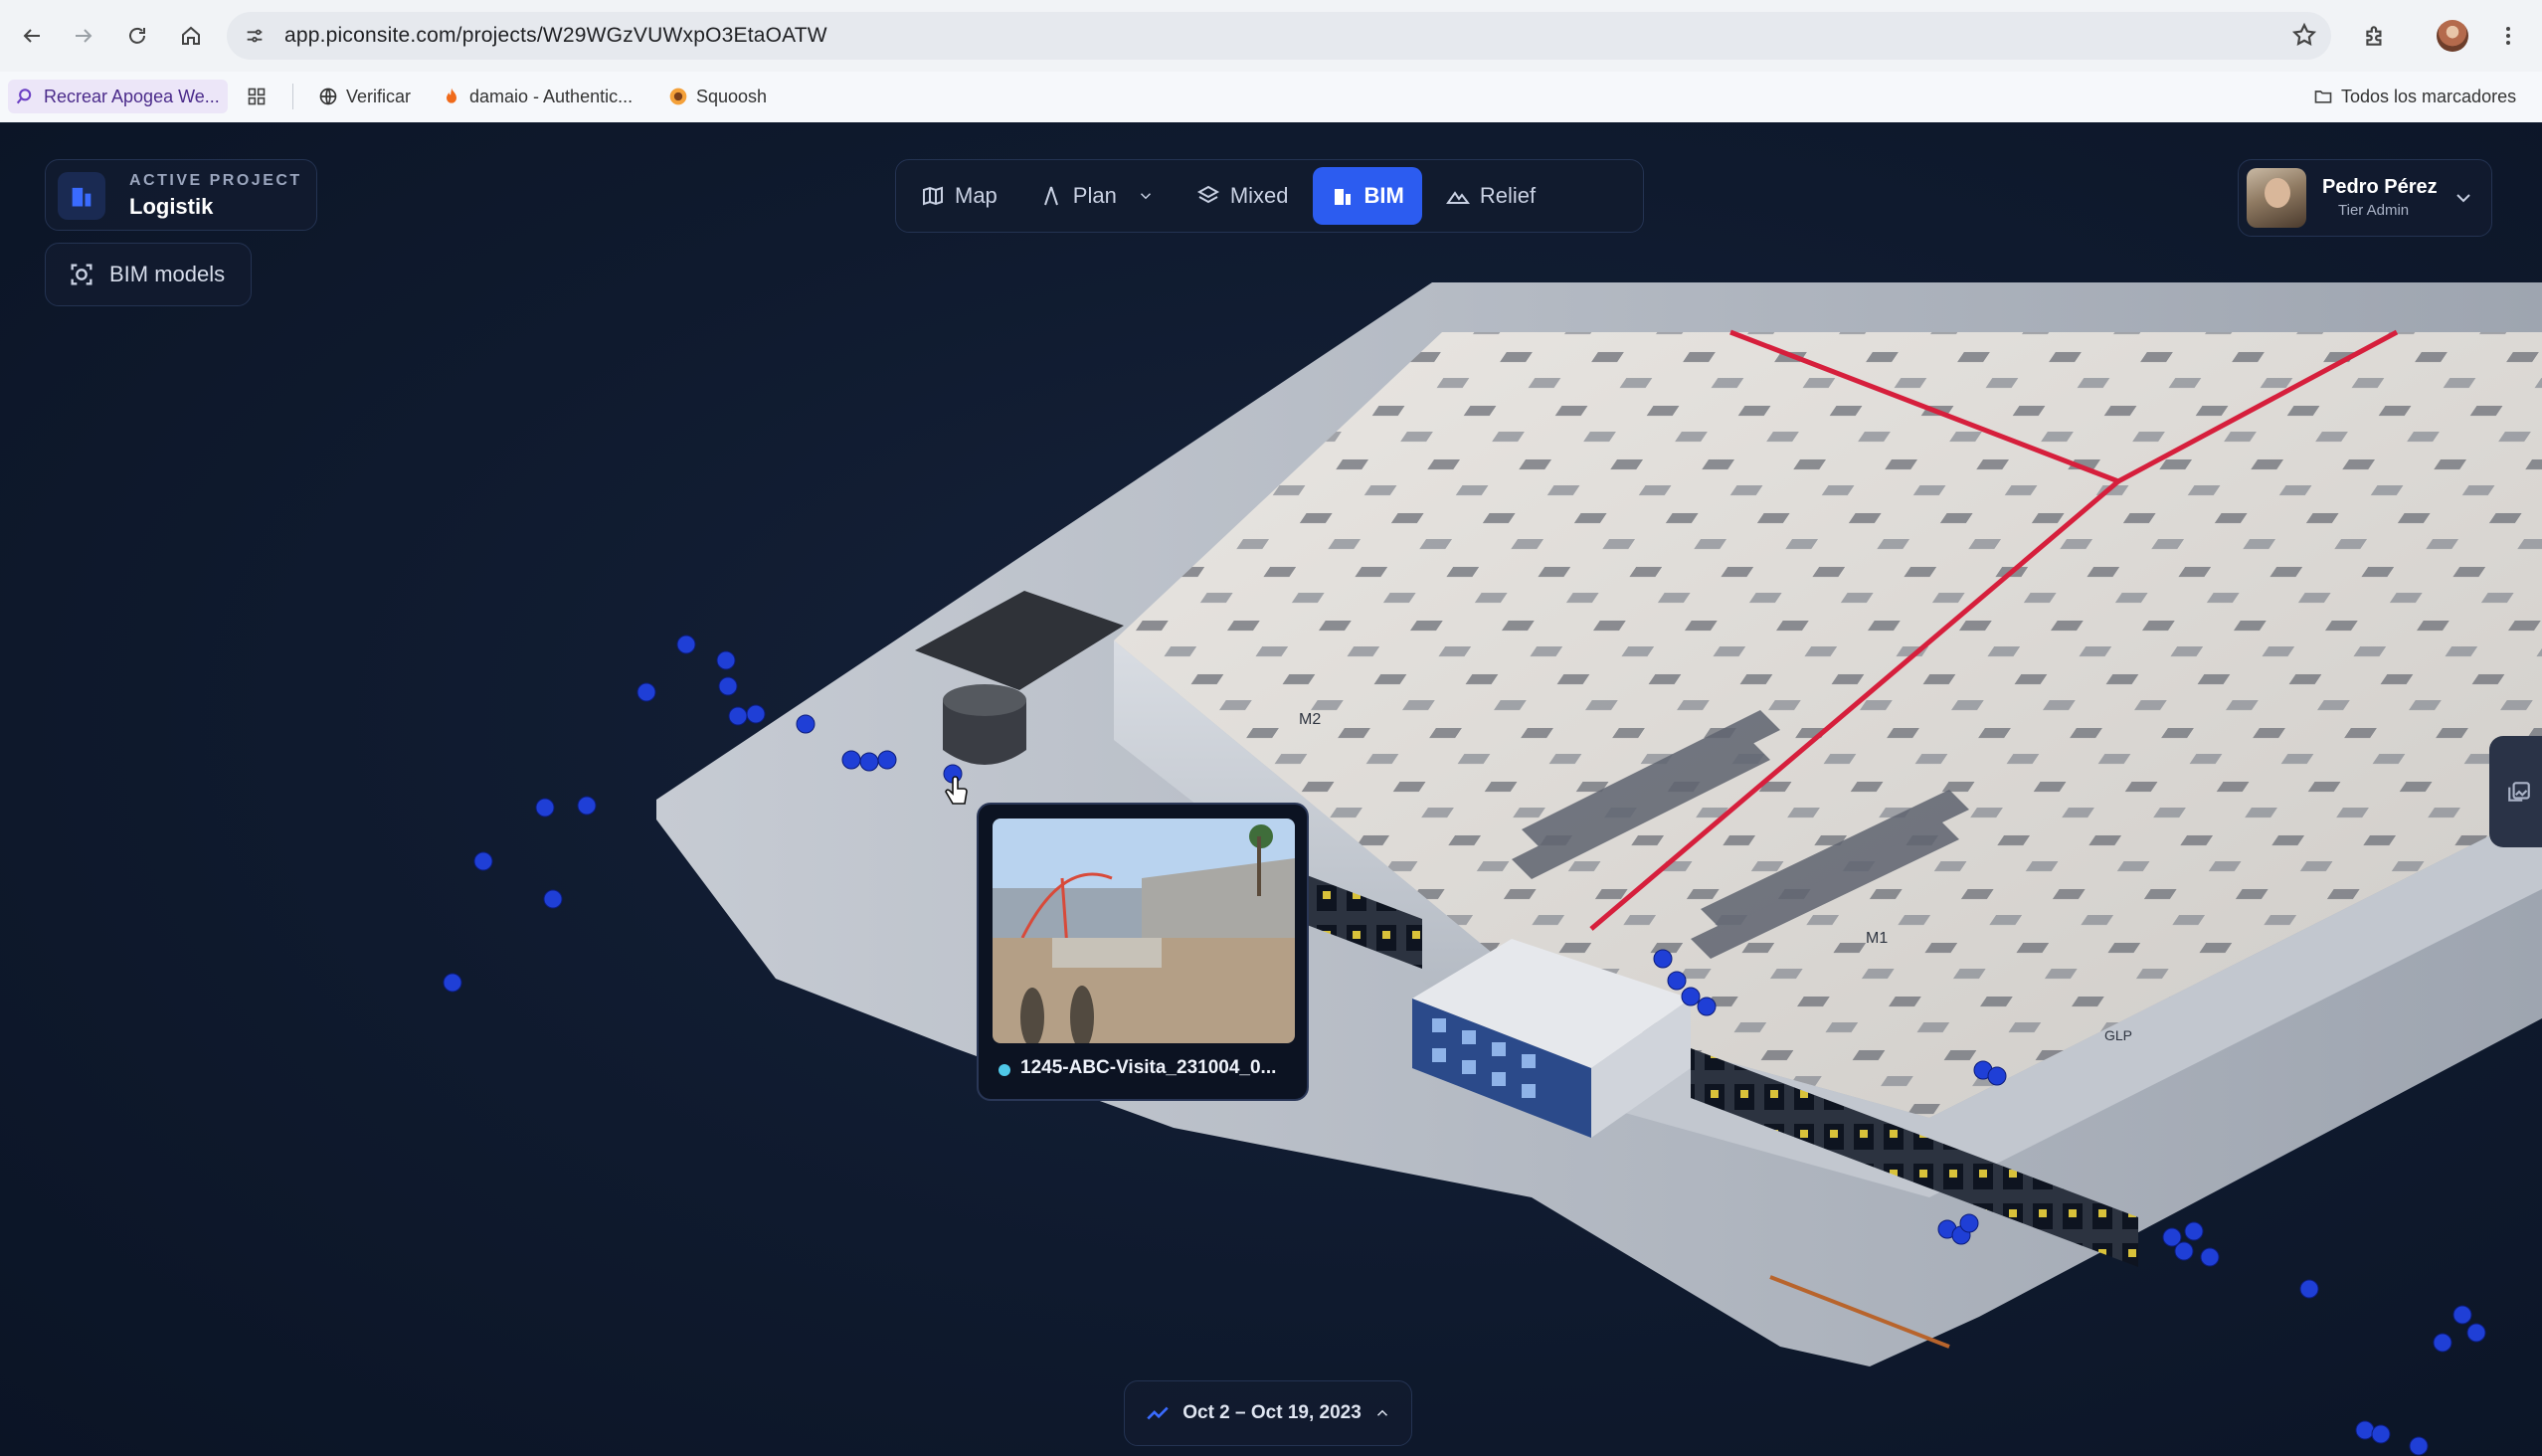  I want to click on more-menu-icon, so click(2508, 36).